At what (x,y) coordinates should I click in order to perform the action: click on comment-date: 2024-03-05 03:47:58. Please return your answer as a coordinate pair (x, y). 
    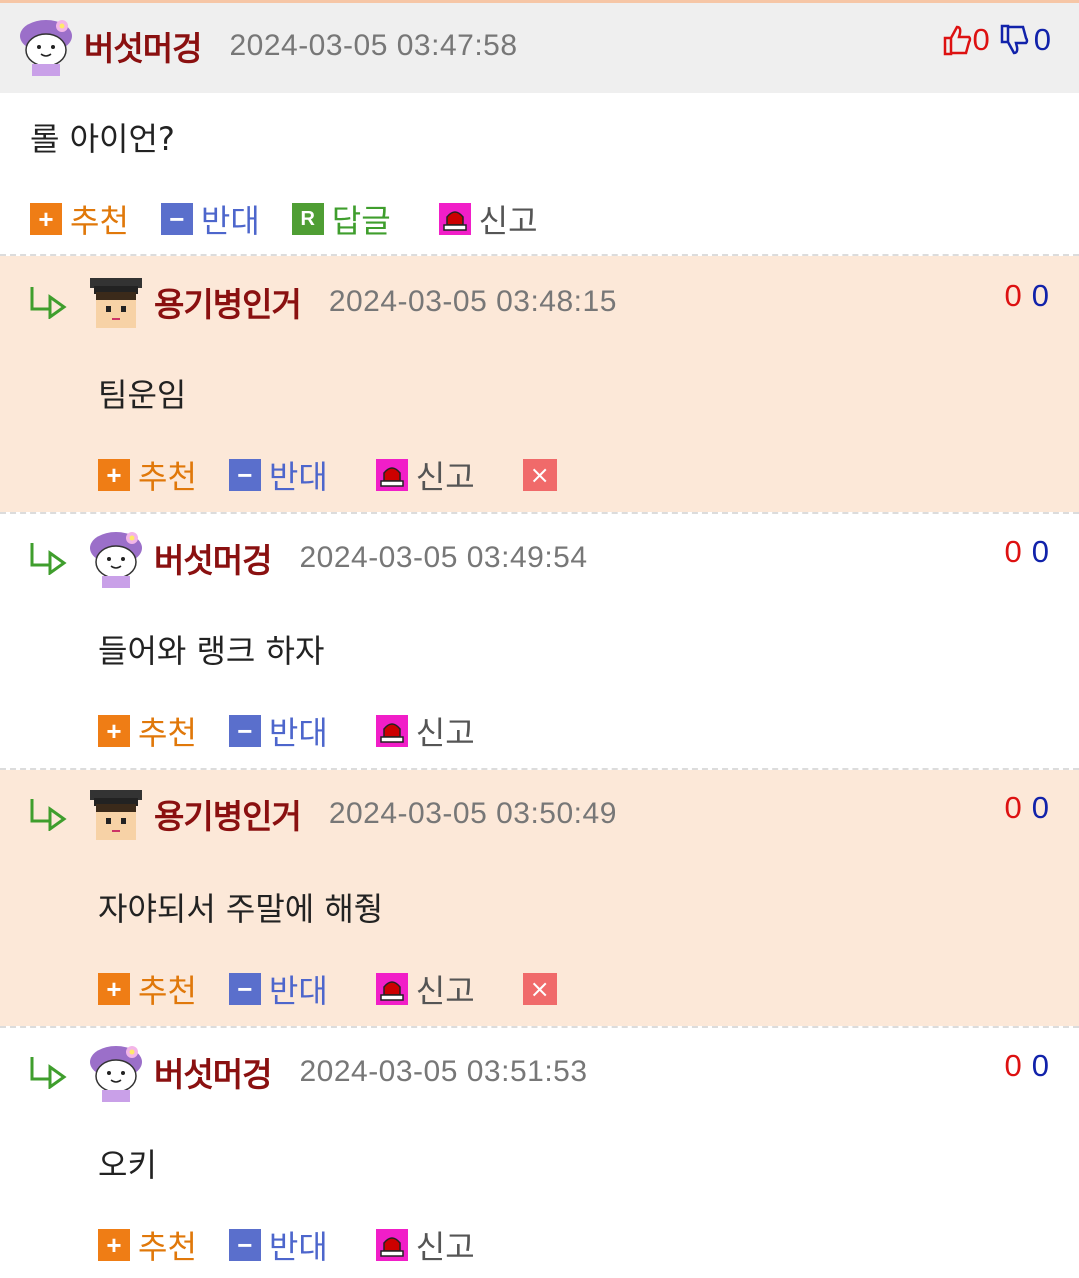
    Looking at the image, I should click on (373, 45).